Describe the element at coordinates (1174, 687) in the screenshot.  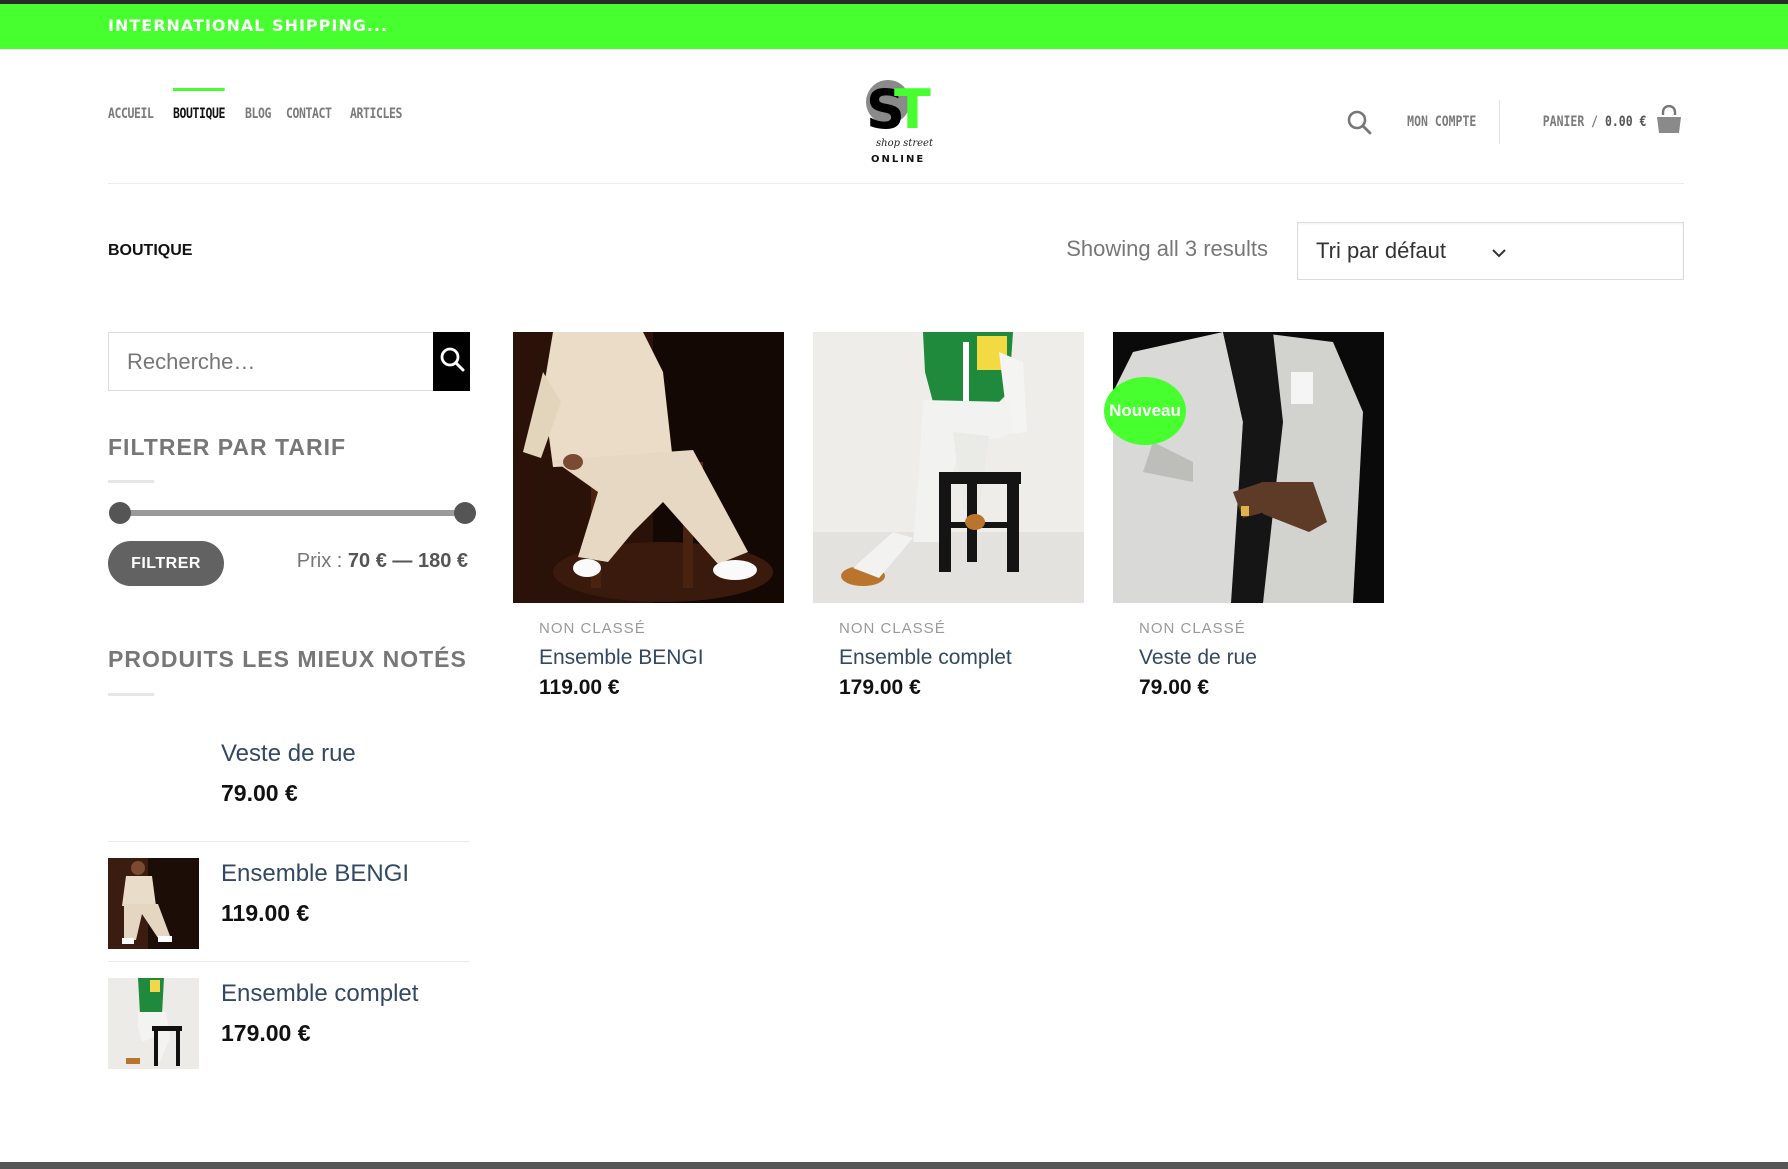
I see `product-price: 79.00 €` at that location.